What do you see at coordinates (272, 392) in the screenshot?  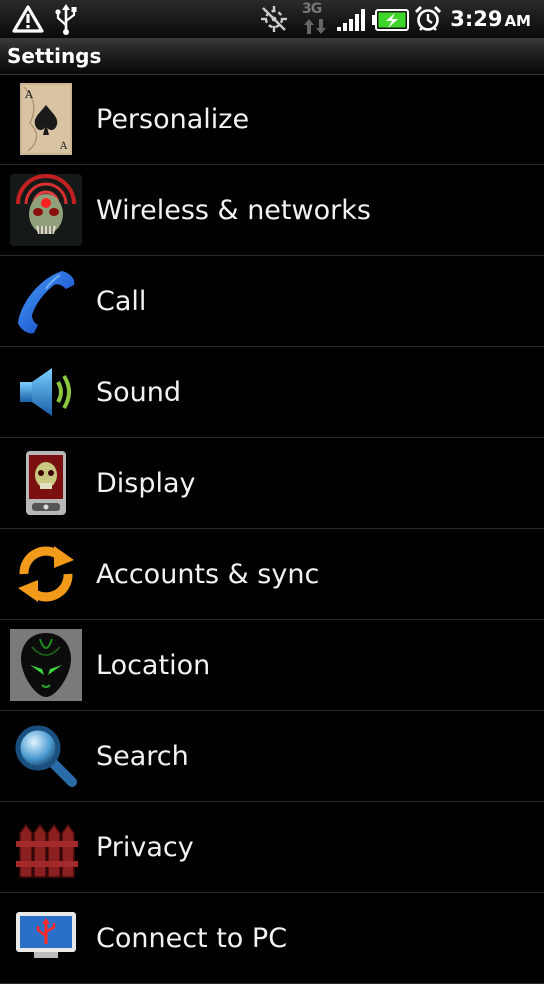 I see `settings-item-sound: Sound` at bounding box center [272, 392].